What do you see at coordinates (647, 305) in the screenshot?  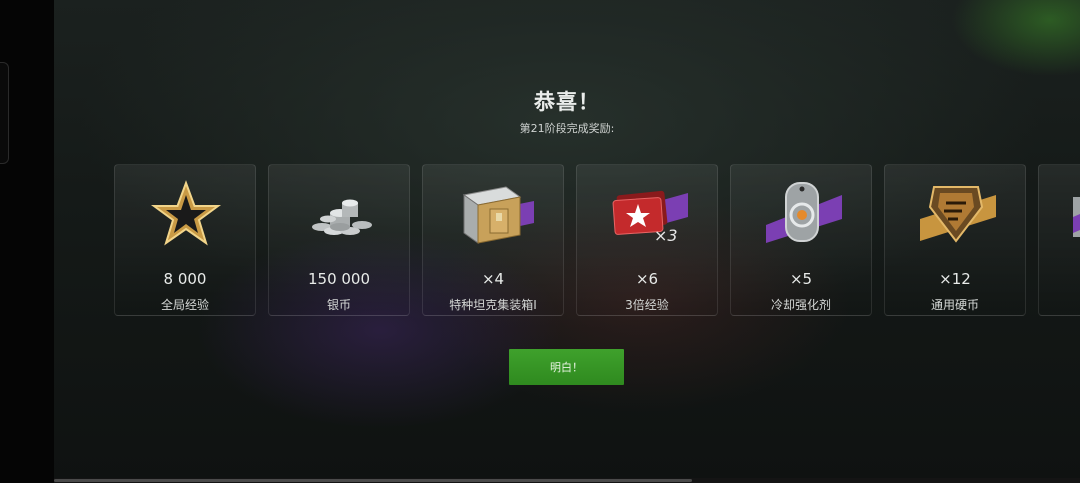 I see `reward-label: 3倍经验` at bounding box center [647, 305].